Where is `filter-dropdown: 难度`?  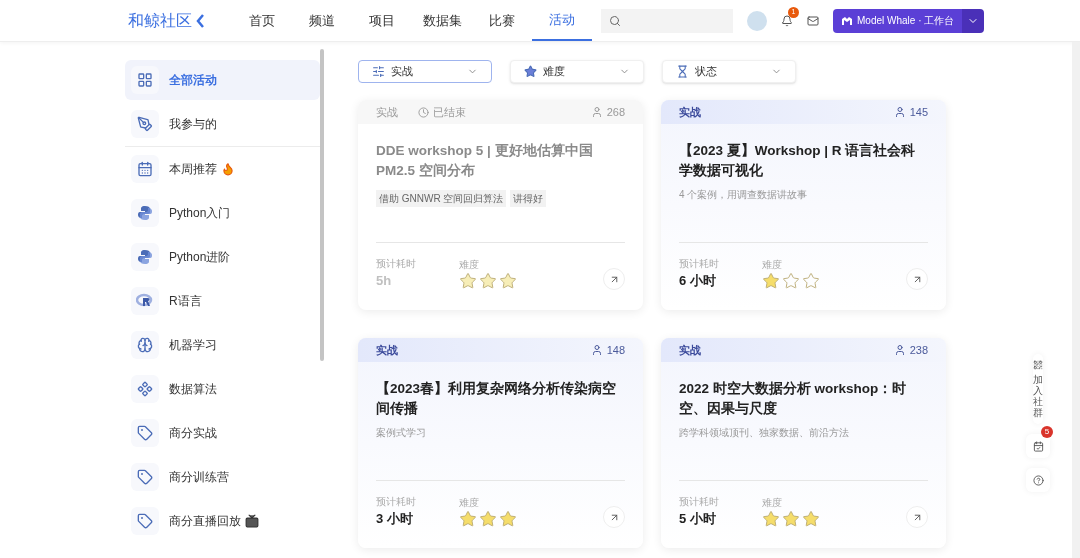 filter-dropdown: 难度 is located at coordinates (577, 71).